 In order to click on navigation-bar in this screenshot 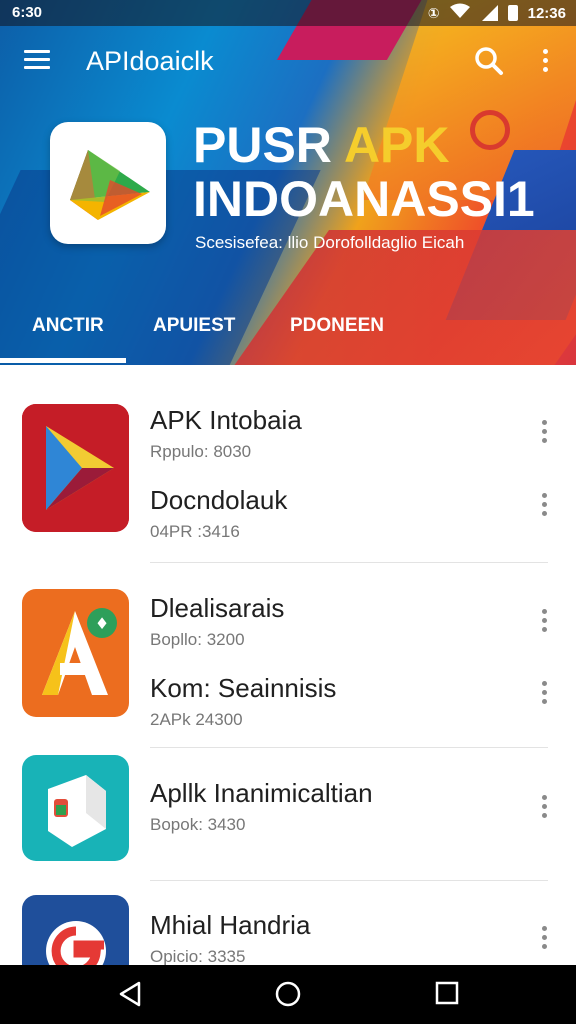, I will do `click(288, 994)`.